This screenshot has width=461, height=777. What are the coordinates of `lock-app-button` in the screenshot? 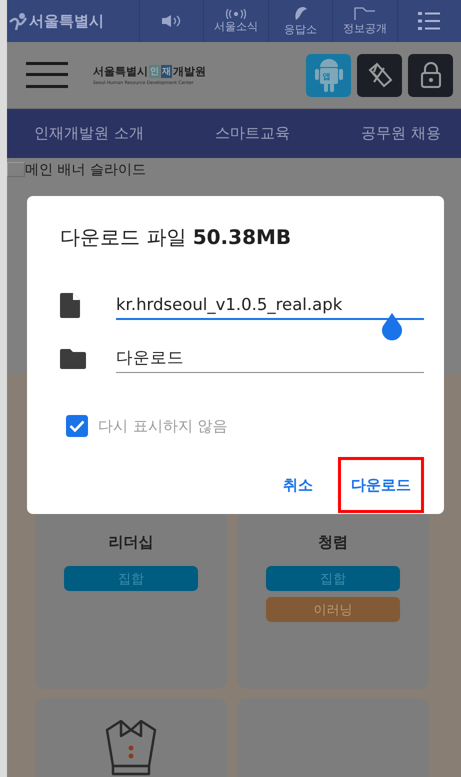 It's located at (430, 75).